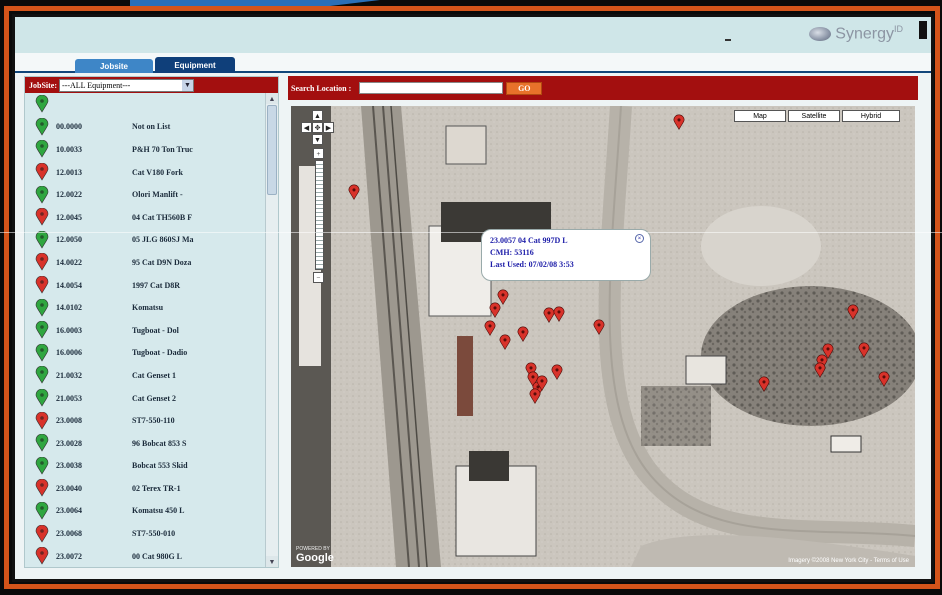 The image size is (942, 595). Describe the element at coordinates (328, 127) in the screenshot. I see `pan-right-icon: ▶` at that location.